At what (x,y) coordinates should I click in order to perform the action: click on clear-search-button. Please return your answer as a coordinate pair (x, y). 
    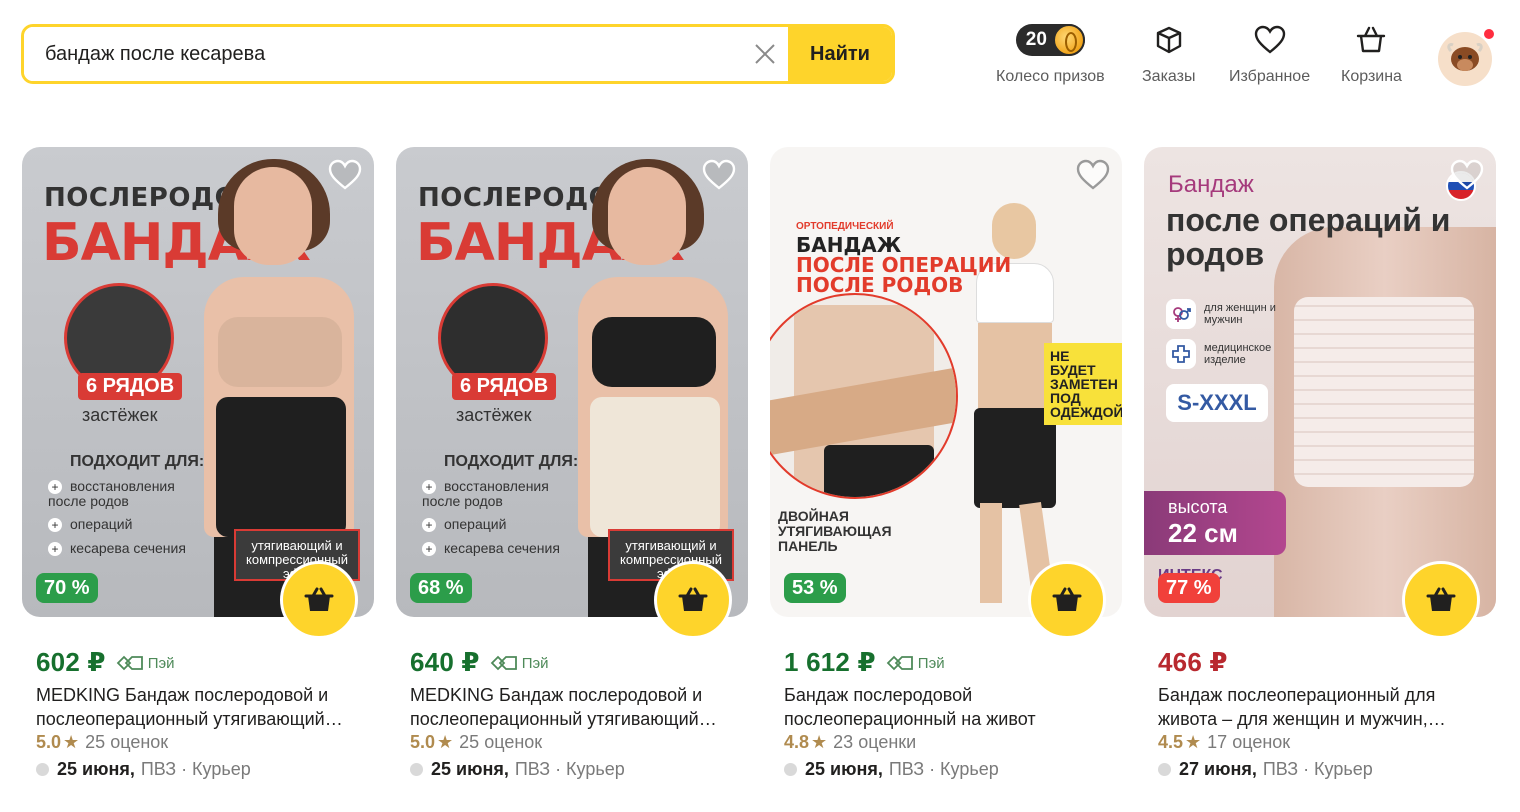
    Looking at the image, I should click on (765, 54).